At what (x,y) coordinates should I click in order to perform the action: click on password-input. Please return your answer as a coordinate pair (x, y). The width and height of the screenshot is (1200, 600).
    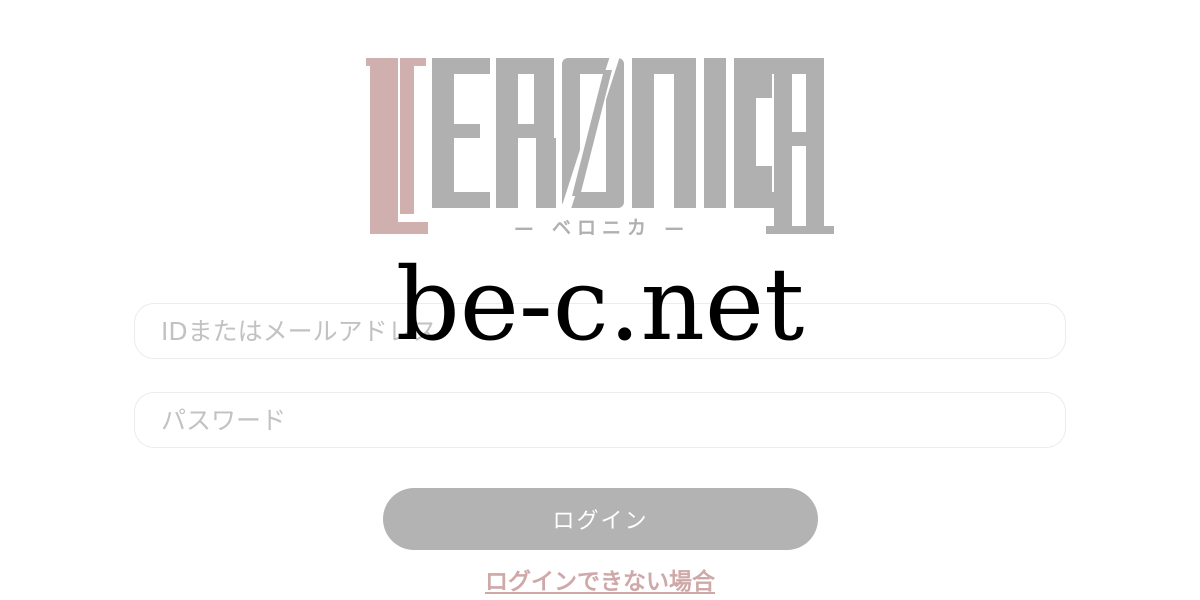
    Looking at the image, I should click on (600, 420).